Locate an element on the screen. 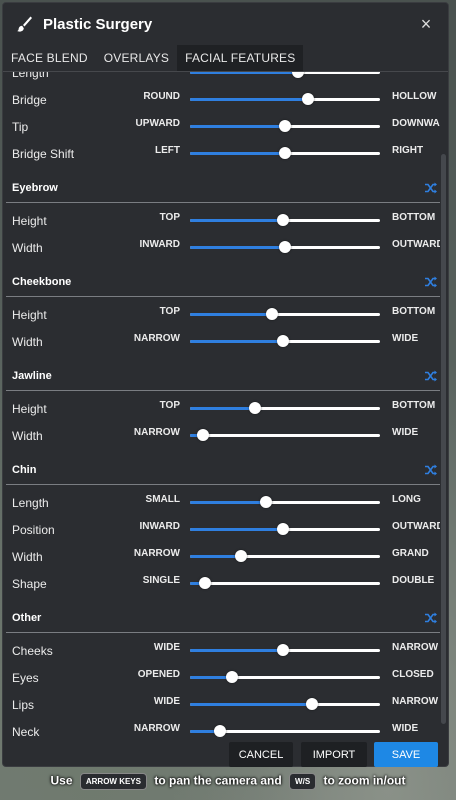 The height and width of the screenshot is (800, 456). tab-overlays: OVERLAYS is located at coordinates (136, 58).